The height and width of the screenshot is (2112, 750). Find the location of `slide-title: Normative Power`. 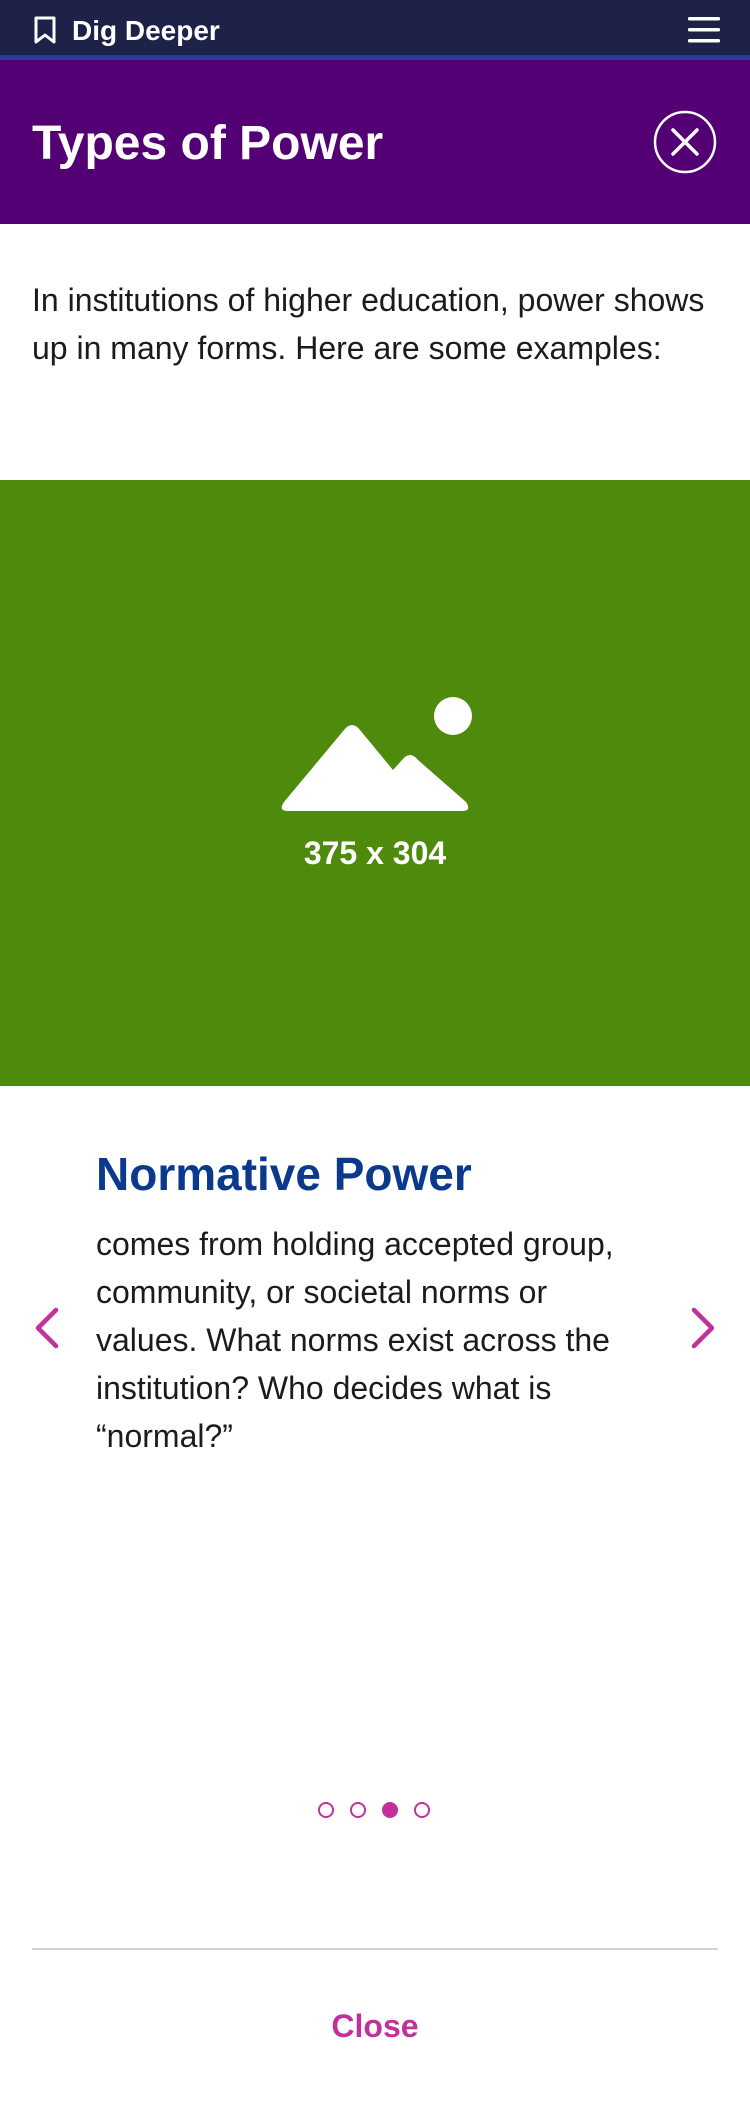

slide-title: Normative Power is located at coordinates (284, 1174).